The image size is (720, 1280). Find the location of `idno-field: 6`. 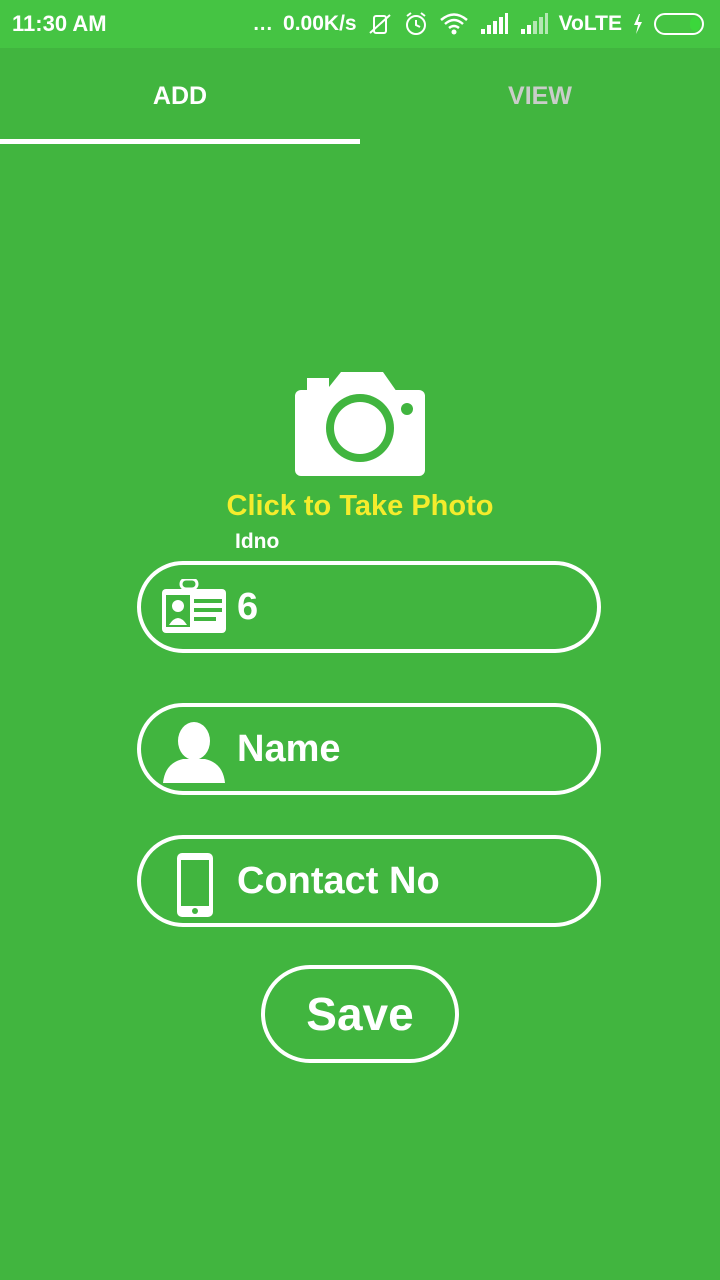

idno-field: 6 is located at coordinates (369, 607).